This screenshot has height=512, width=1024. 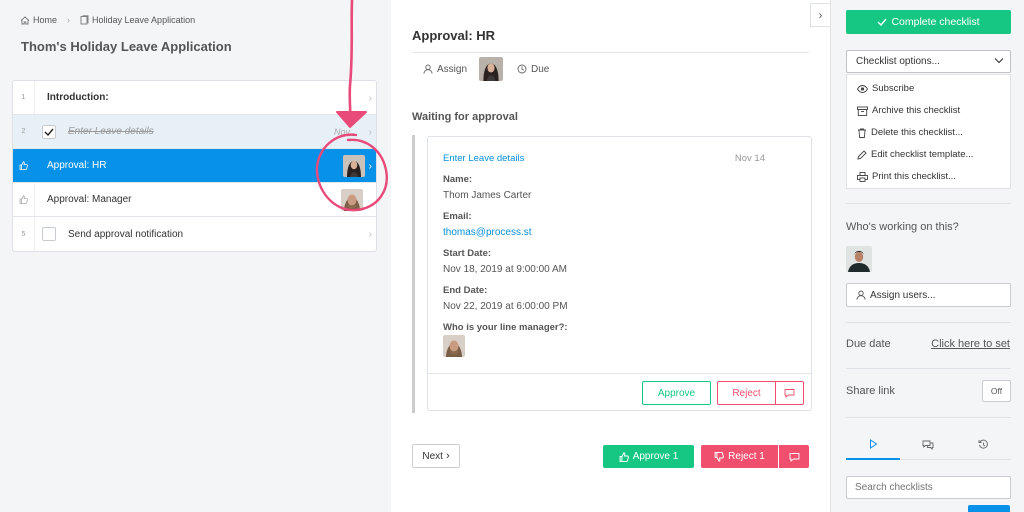 What do you see at coordinates (749, 158) in the screenshot?
I see `task-date: Nov 14` at bounding box center [749, 158].